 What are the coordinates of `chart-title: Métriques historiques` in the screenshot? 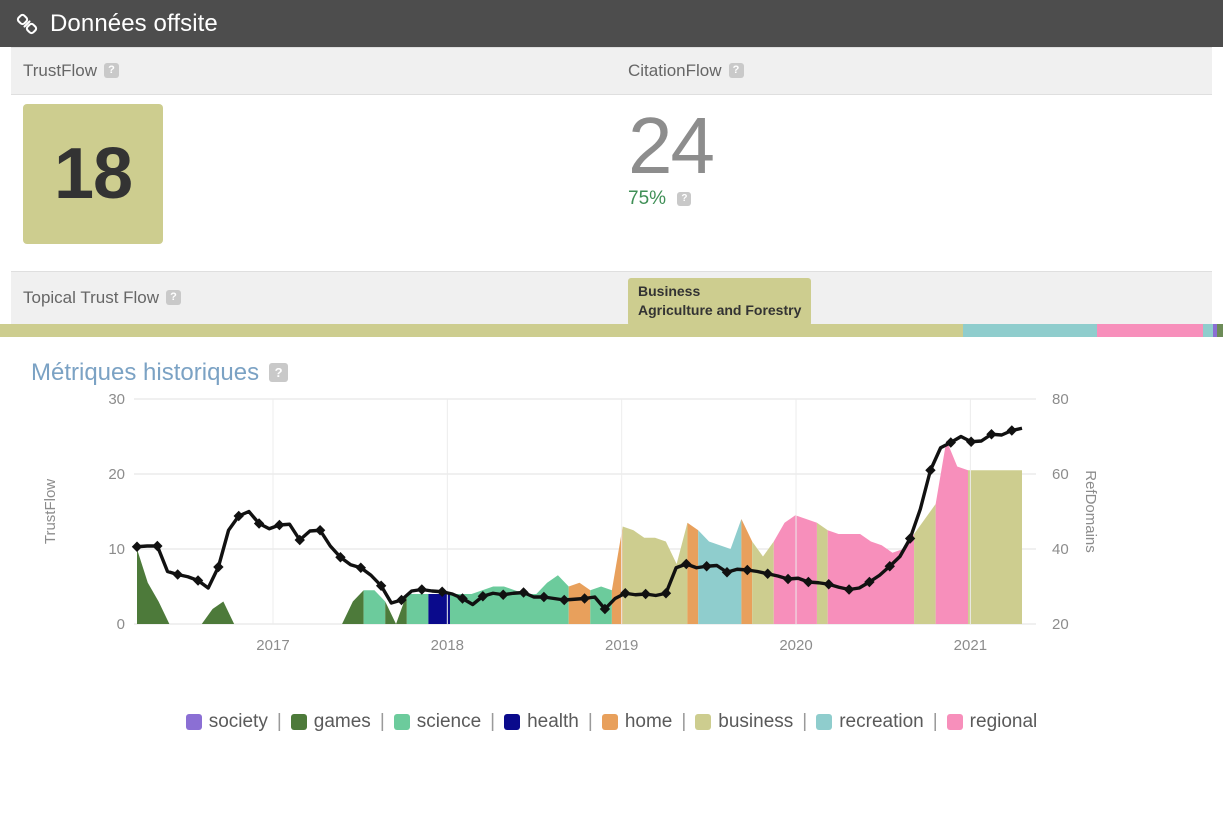 It's located at (145, 372).